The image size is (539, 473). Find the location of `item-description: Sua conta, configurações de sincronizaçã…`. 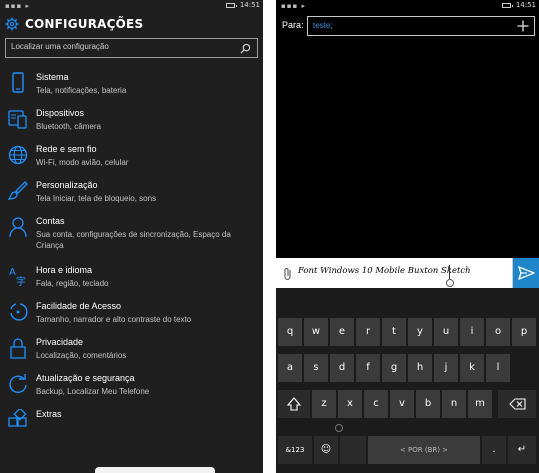

item-description: Sua conta, configurações de sincronizaçã… is located at coordinates (133, 240).